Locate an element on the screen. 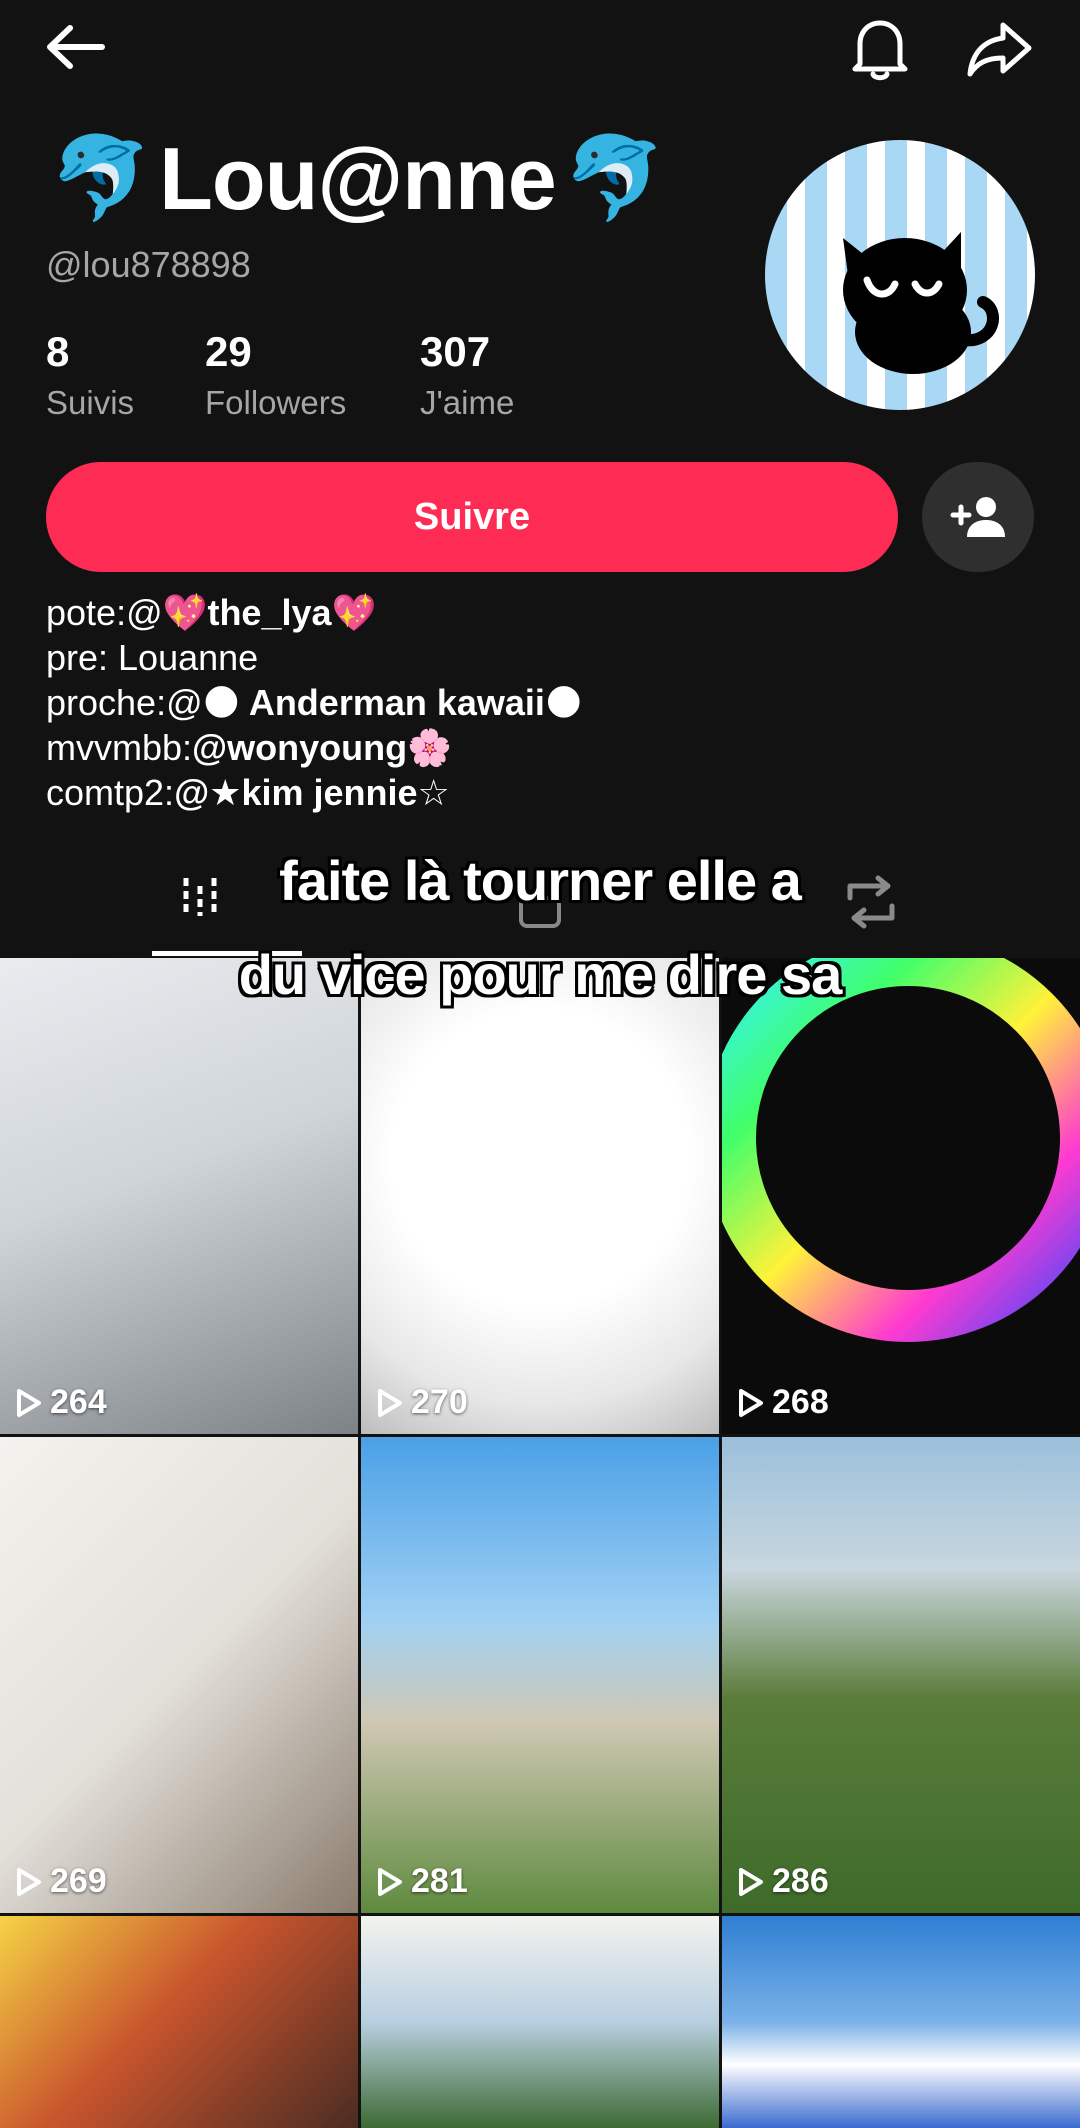  flower-emoji: 🌸 is located at coordinates (429, 747).